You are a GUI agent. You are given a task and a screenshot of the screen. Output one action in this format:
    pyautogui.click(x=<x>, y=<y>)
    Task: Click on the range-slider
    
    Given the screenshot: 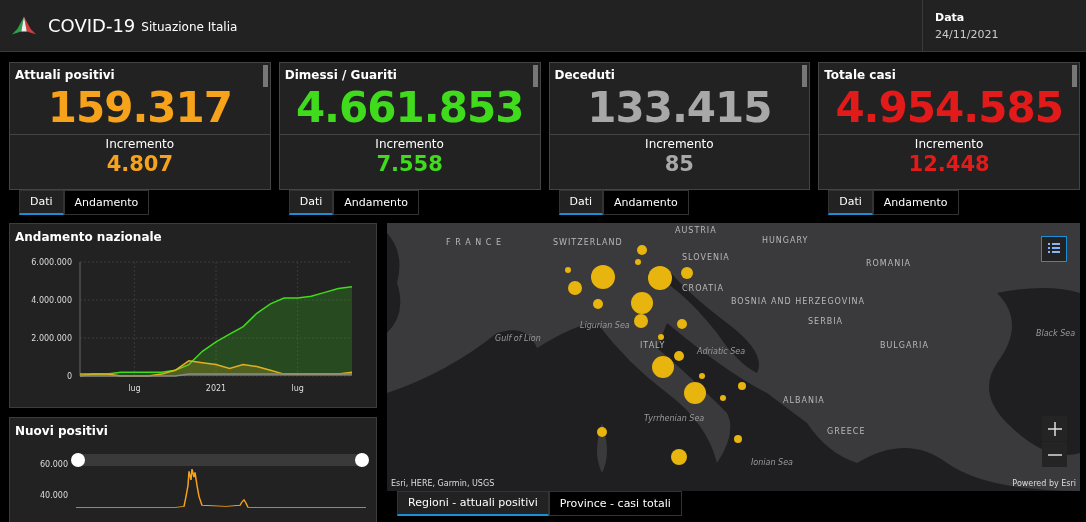 What is the action you would take?
    pyautogui.click(x=220, y=460)
    